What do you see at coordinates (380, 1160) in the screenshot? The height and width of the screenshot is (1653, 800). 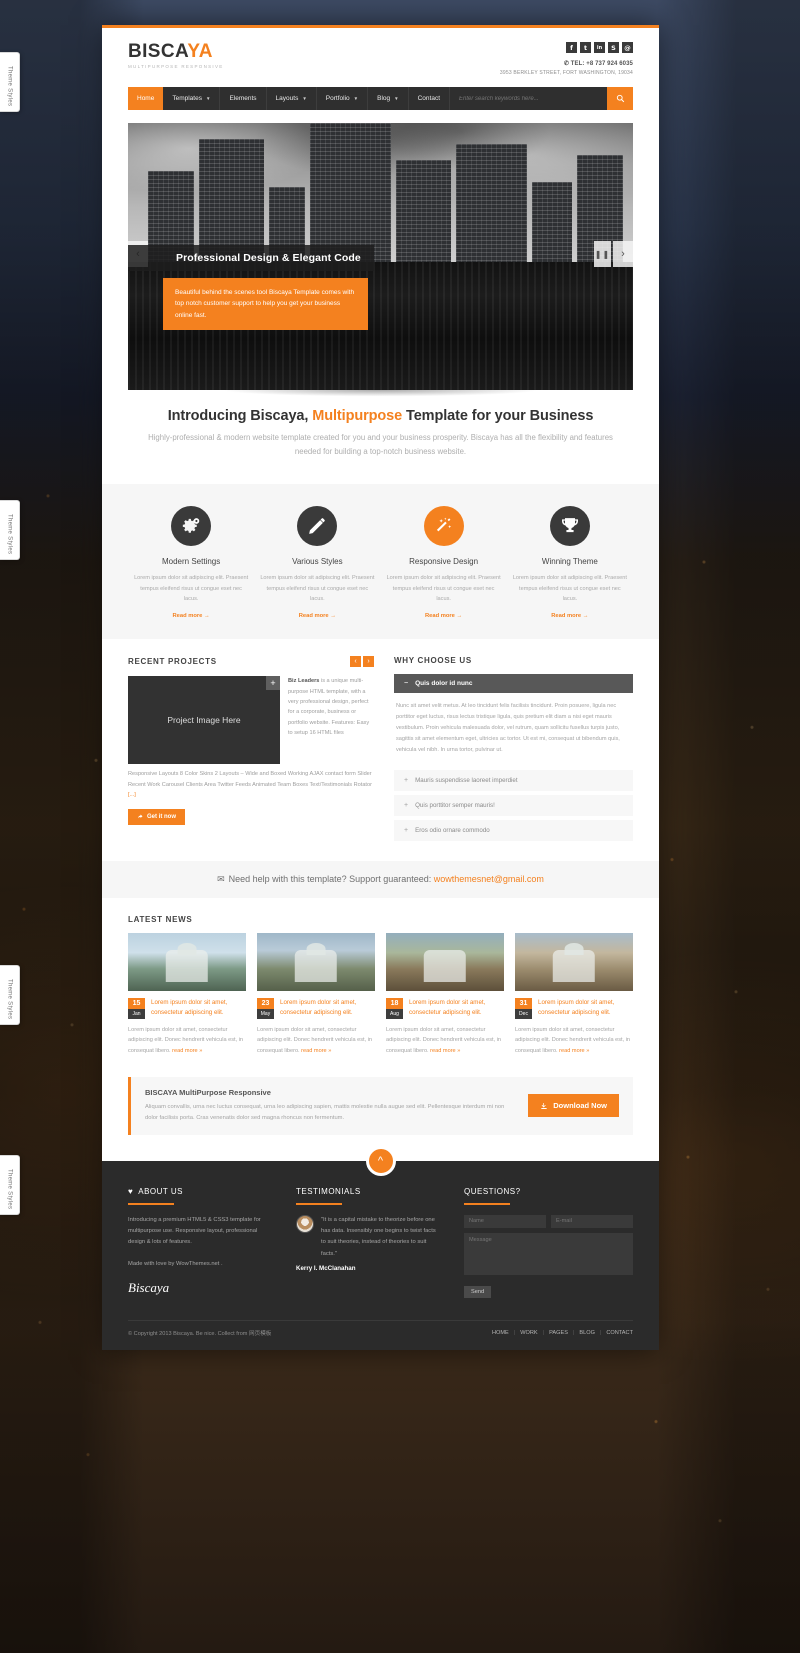 I see `back-to-top-button: ^` at bounding box center [380, 1160].